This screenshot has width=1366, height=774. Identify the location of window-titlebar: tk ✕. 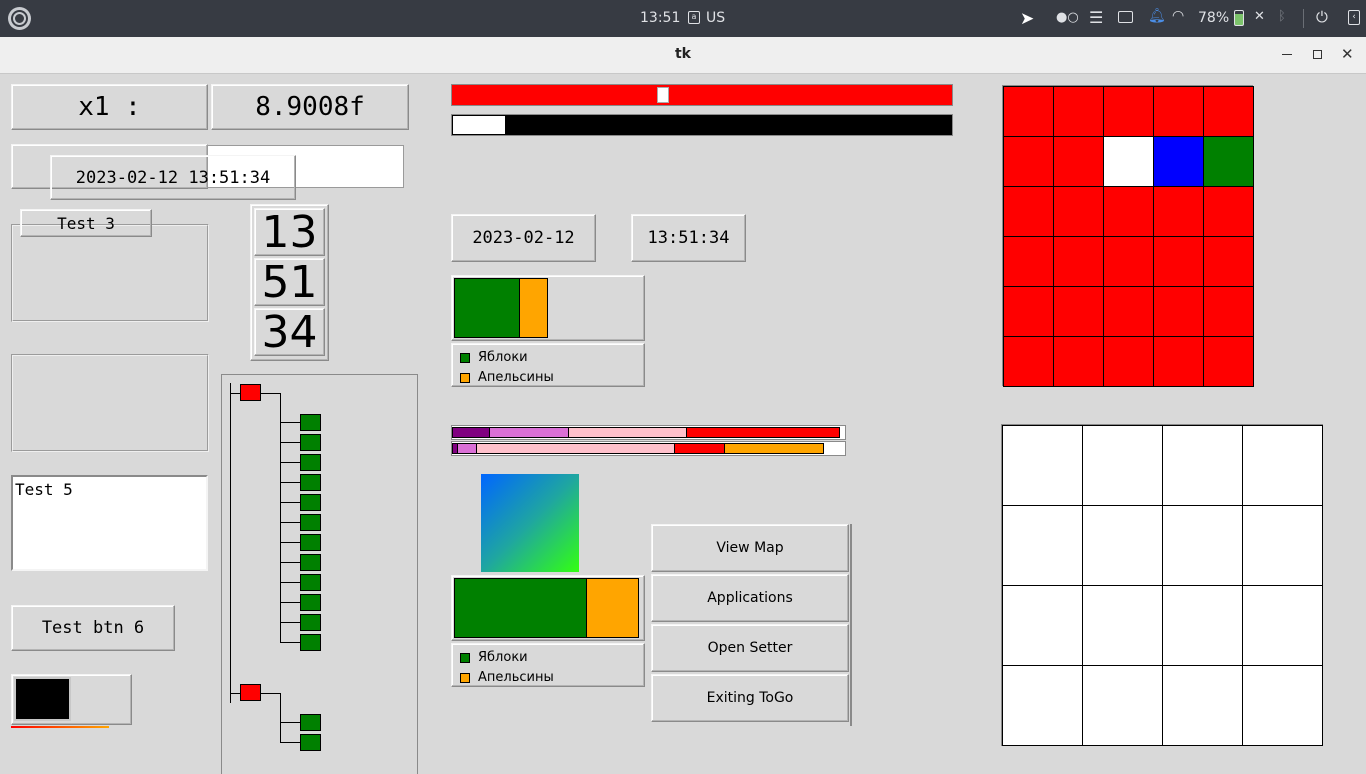
(683, 55).